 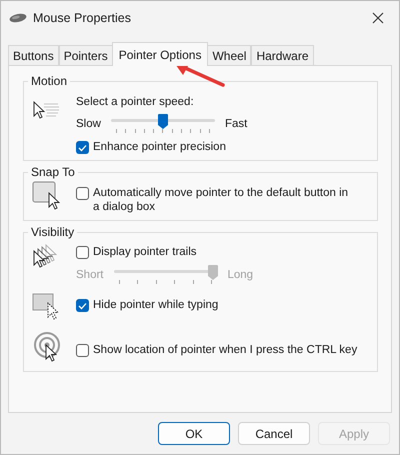 I want to click on checkbox-label: Automatically move pointer to the default button in a dialog box, so click(x=221, y=200).